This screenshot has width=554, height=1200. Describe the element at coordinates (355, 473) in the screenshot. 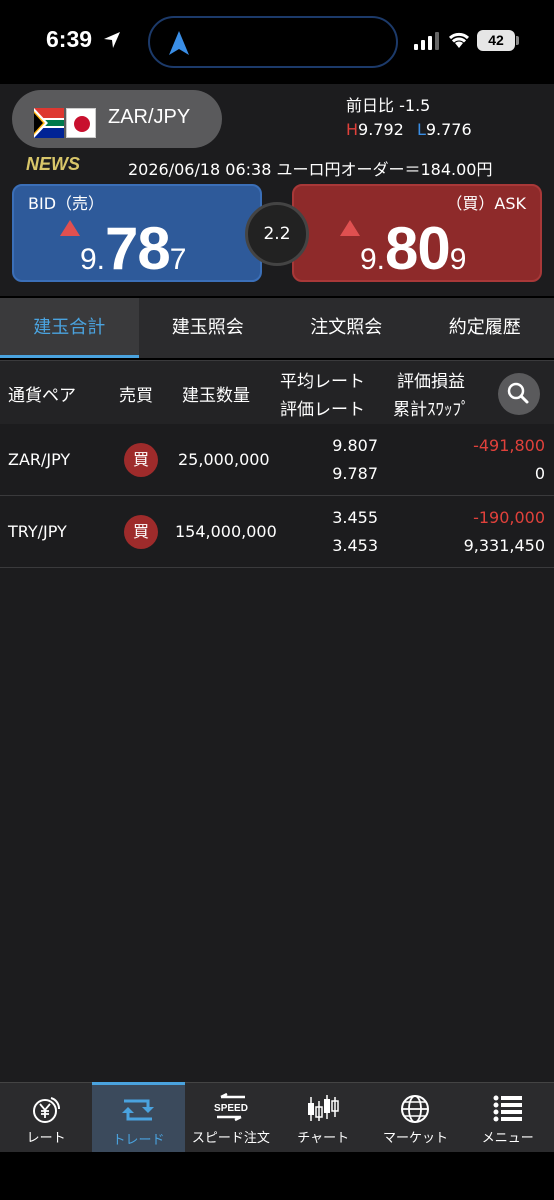

I see `row-eval-rate: 9.787` at that location.